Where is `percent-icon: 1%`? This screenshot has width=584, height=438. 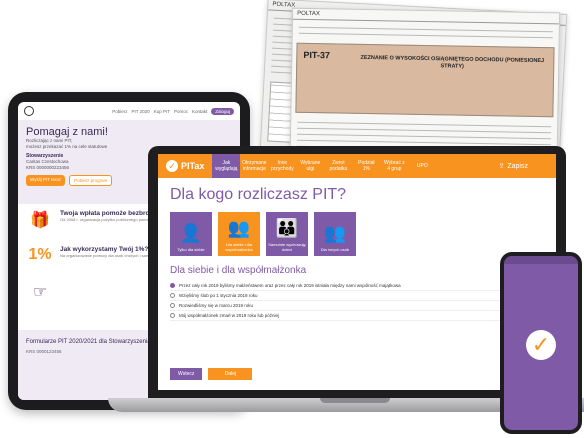 percent-icon: 1% is located at coordinates (40, 254).